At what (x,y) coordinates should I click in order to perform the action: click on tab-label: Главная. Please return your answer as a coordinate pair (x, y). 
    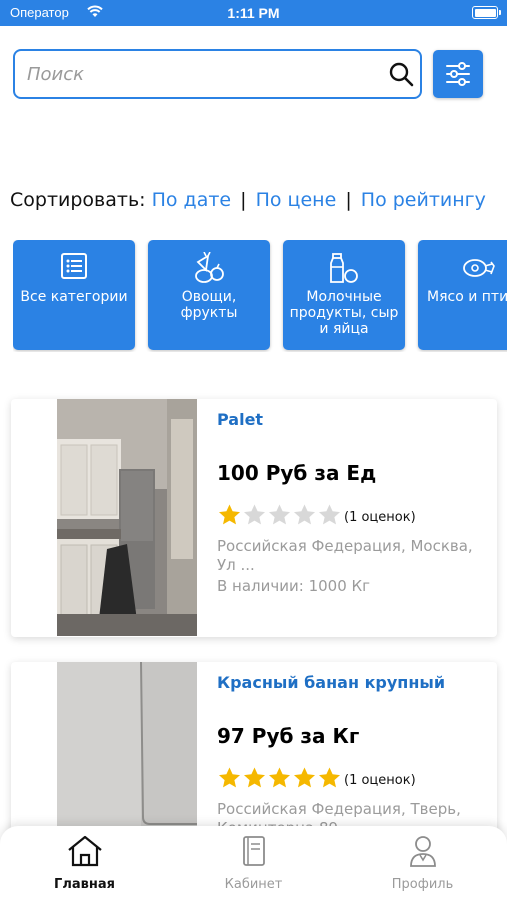
    Looking at the image, I should click on (84, 884).